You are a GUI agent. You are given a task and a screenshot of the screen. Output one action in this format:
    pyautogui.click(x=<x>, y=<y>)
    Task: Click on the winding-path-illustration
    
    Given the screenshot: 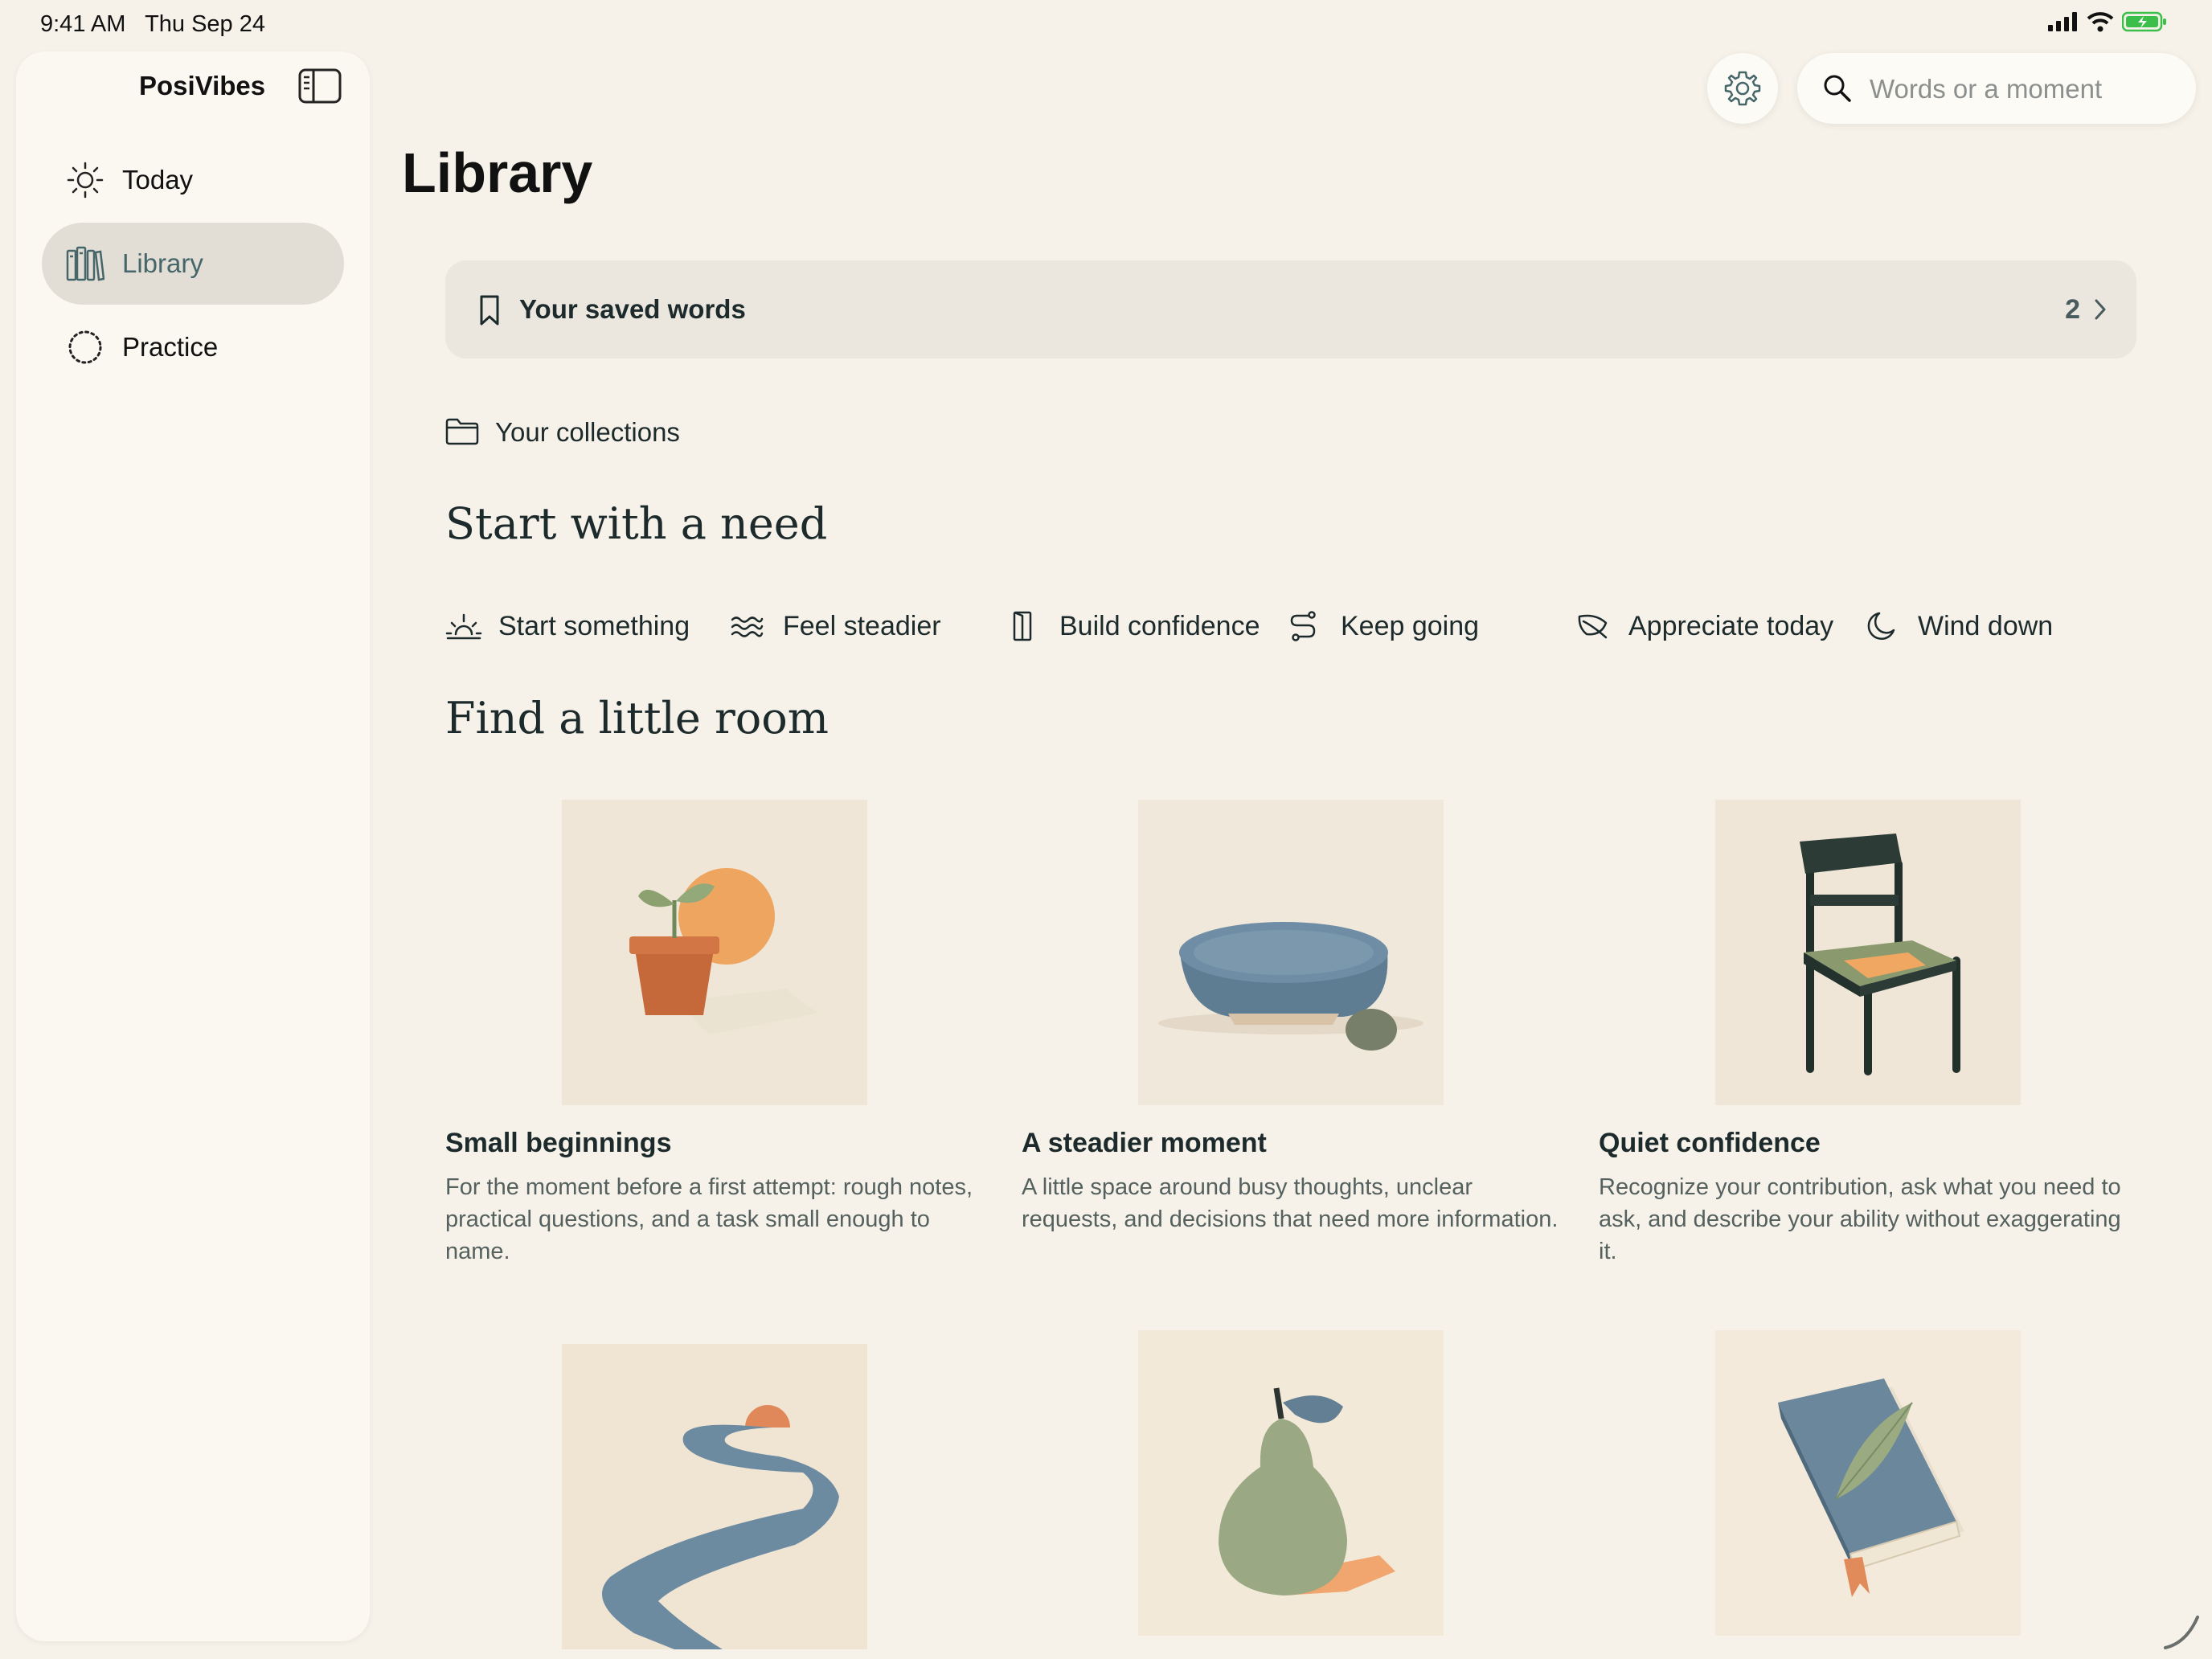 What is the action you would take?
    pyautogui.click(x=714, y=1496)
    